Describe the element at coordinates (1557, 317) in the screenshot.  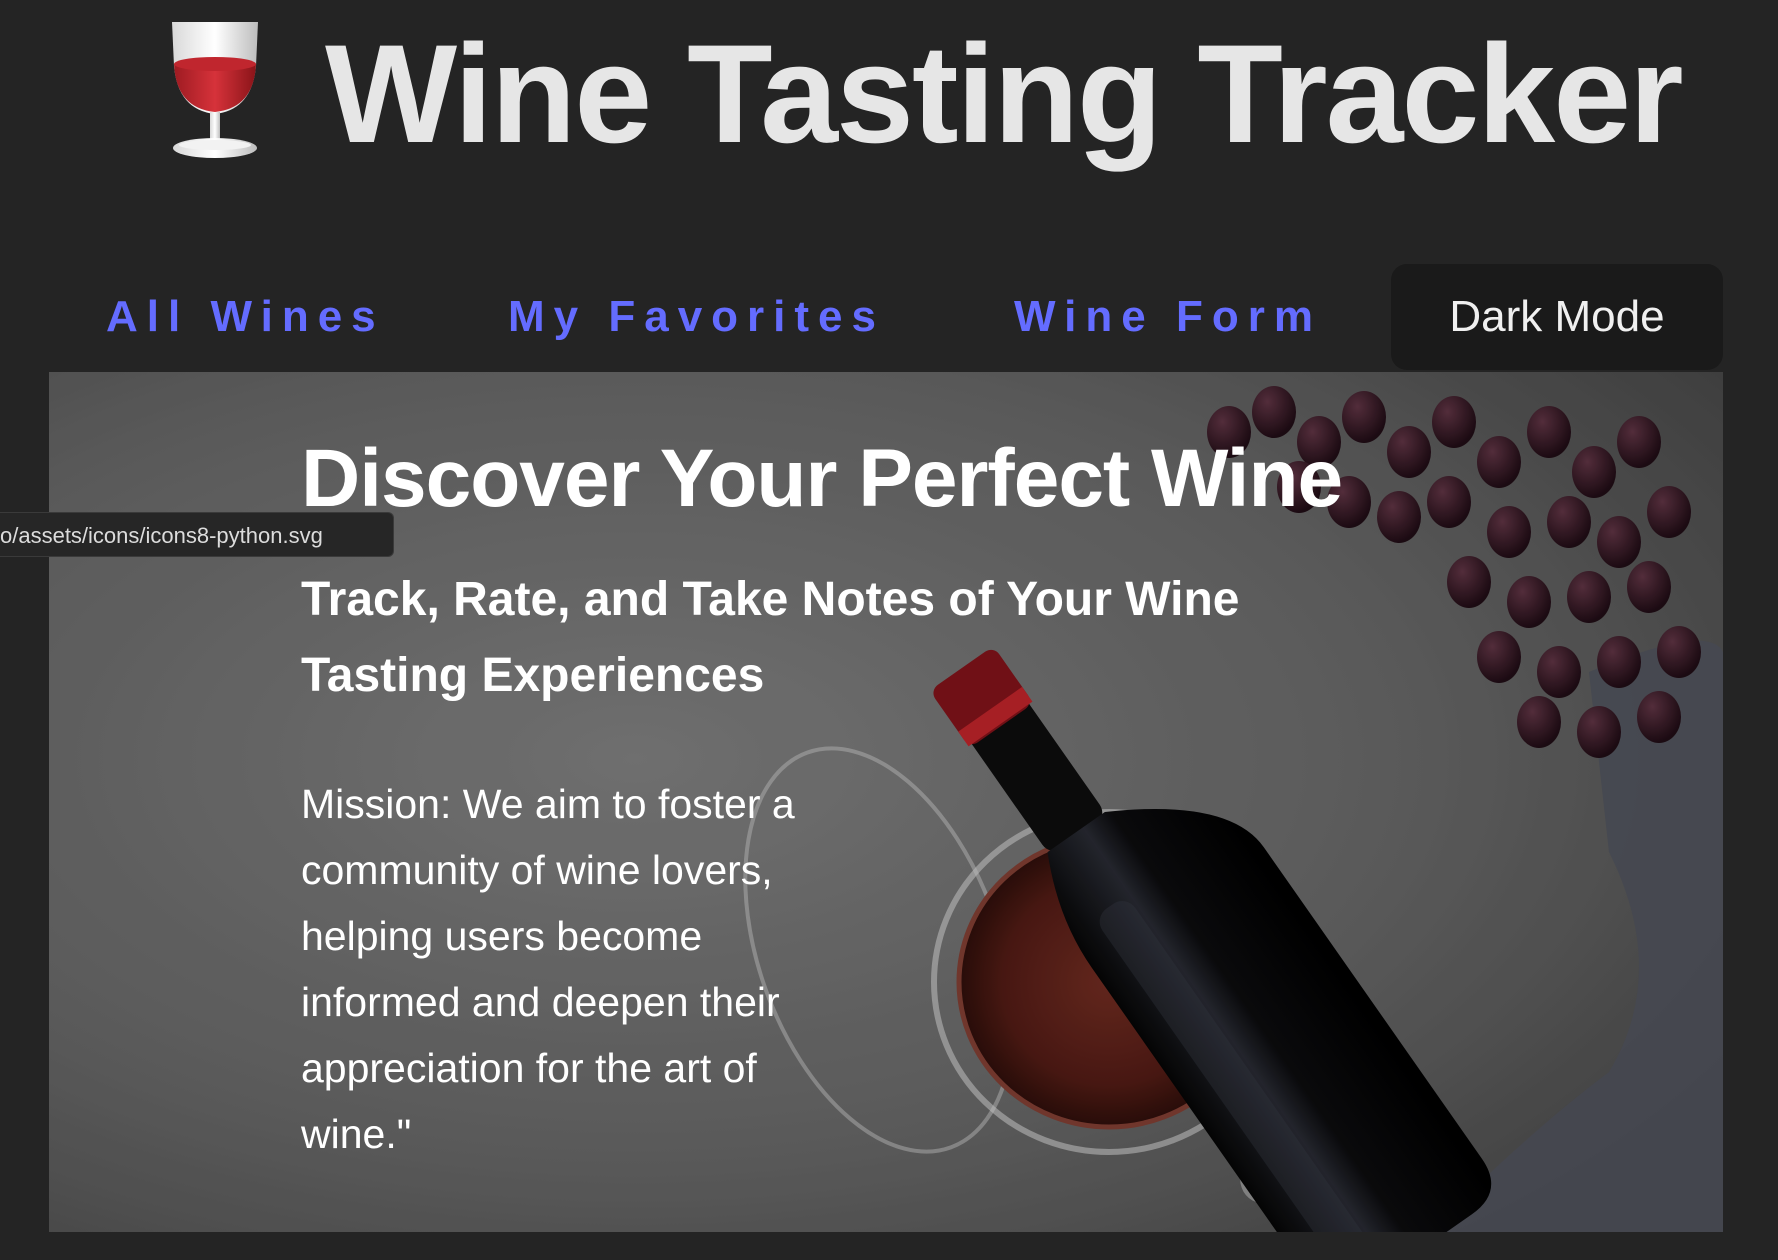
I see `dark-mode-button: Dark Mode` at that location.